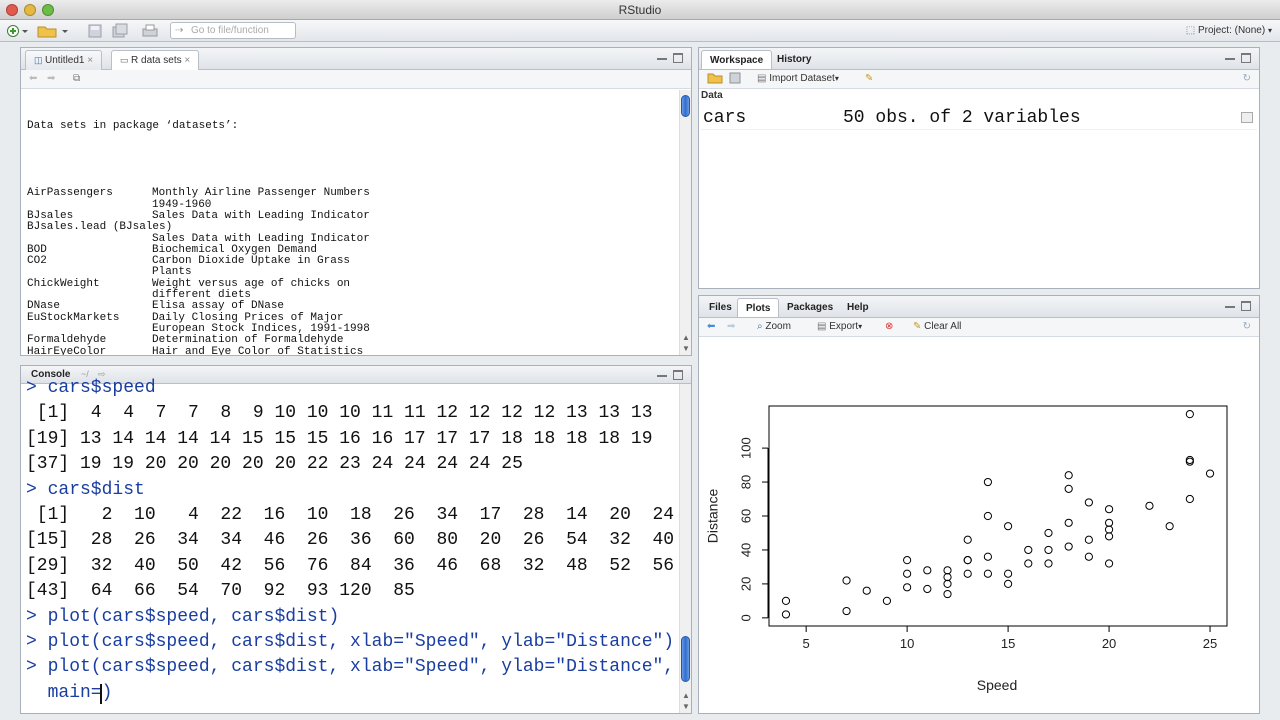  Describe the element at coordinates (248, 317) in the screenshot. I see `dataset-desc: Daily Closing Prices of Major` at that location.